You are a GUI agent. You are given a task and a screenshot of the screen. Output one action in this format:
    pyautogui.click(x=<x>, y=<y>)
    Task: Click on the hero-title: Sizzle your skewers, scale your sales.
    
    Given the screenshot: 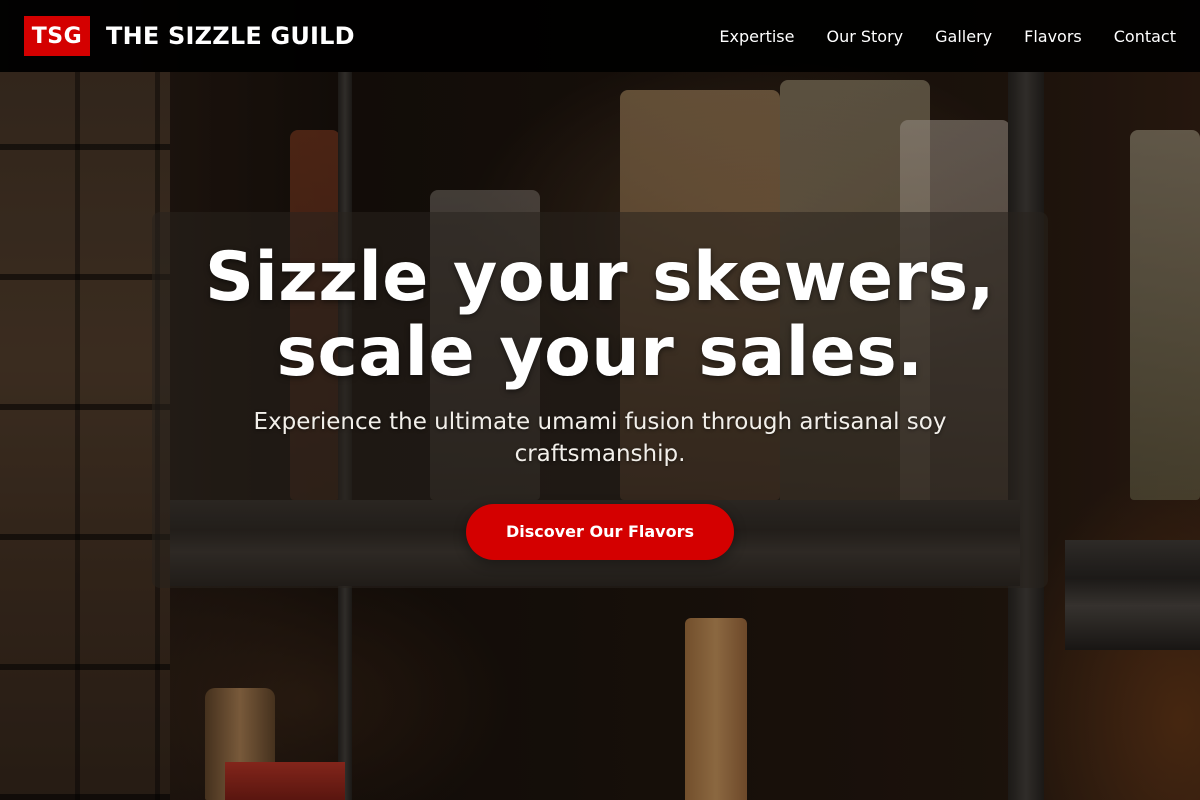 What is the action you would take?
    pyautogui.click(x=600, y=315)
    